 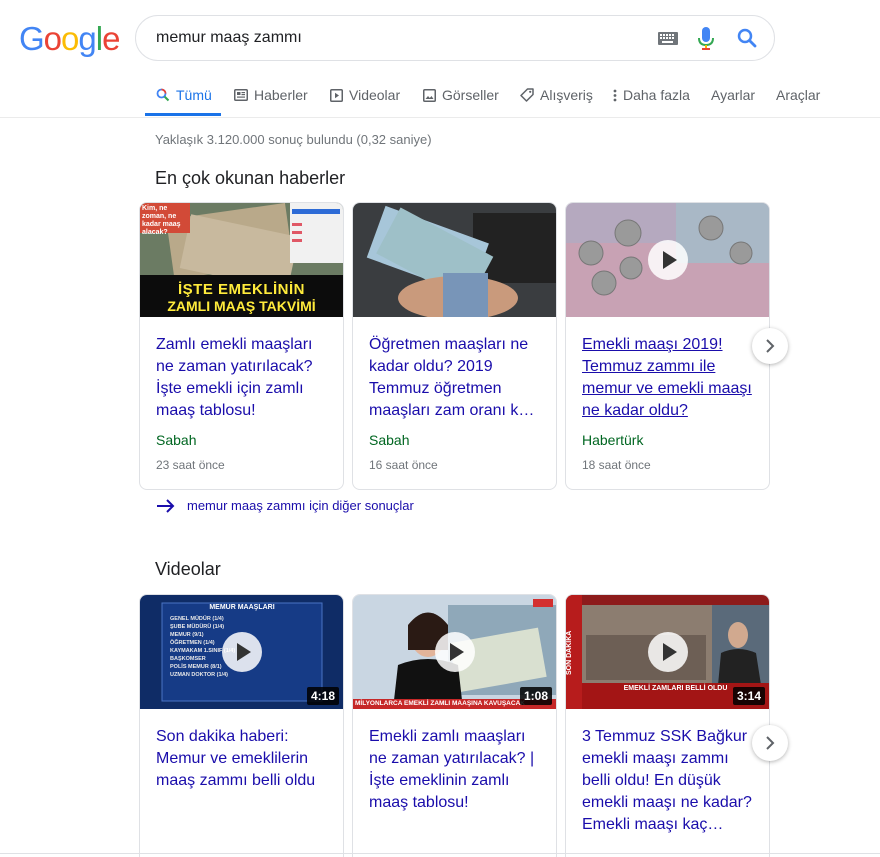 I want to click on logo-letter: e, so click(x=111, y=38).